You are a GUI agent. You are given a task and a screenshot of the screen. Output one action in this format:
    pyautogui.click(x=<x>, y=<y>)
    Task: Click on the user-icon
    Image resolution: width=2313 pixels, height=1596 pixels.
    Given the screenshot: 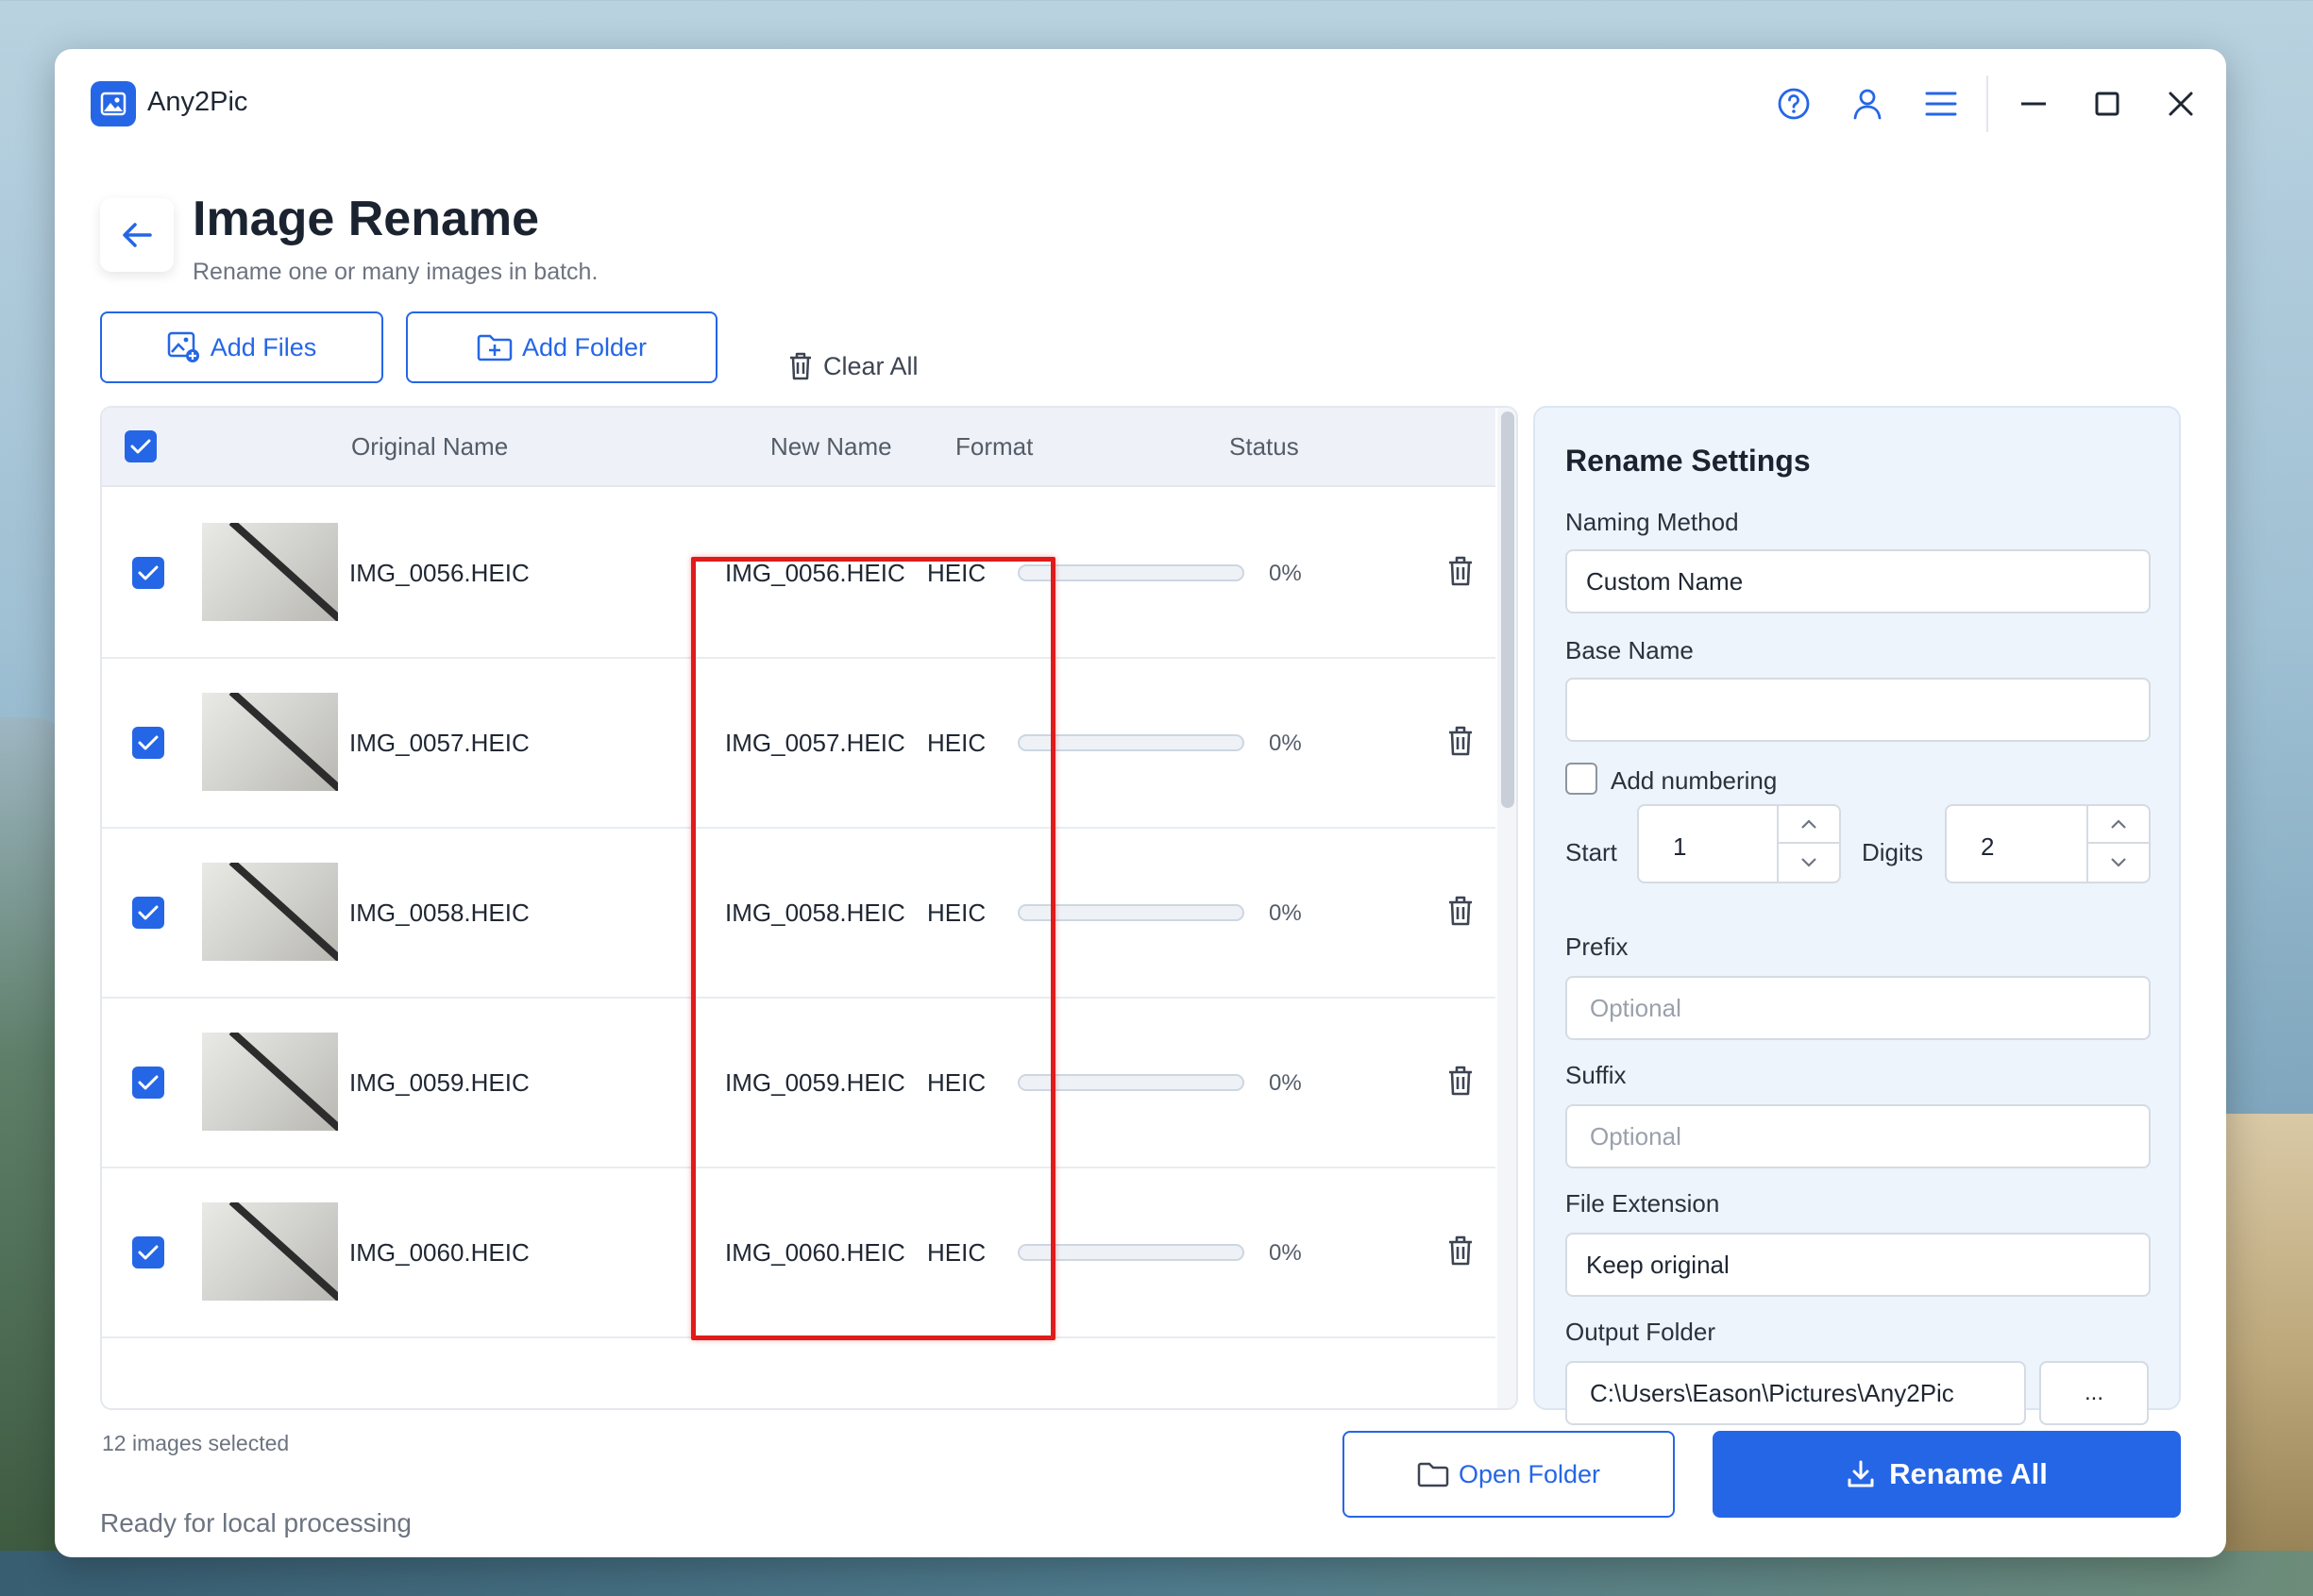 What is the action you would take?
    pyautogui.click(x=1867, y=103)
    